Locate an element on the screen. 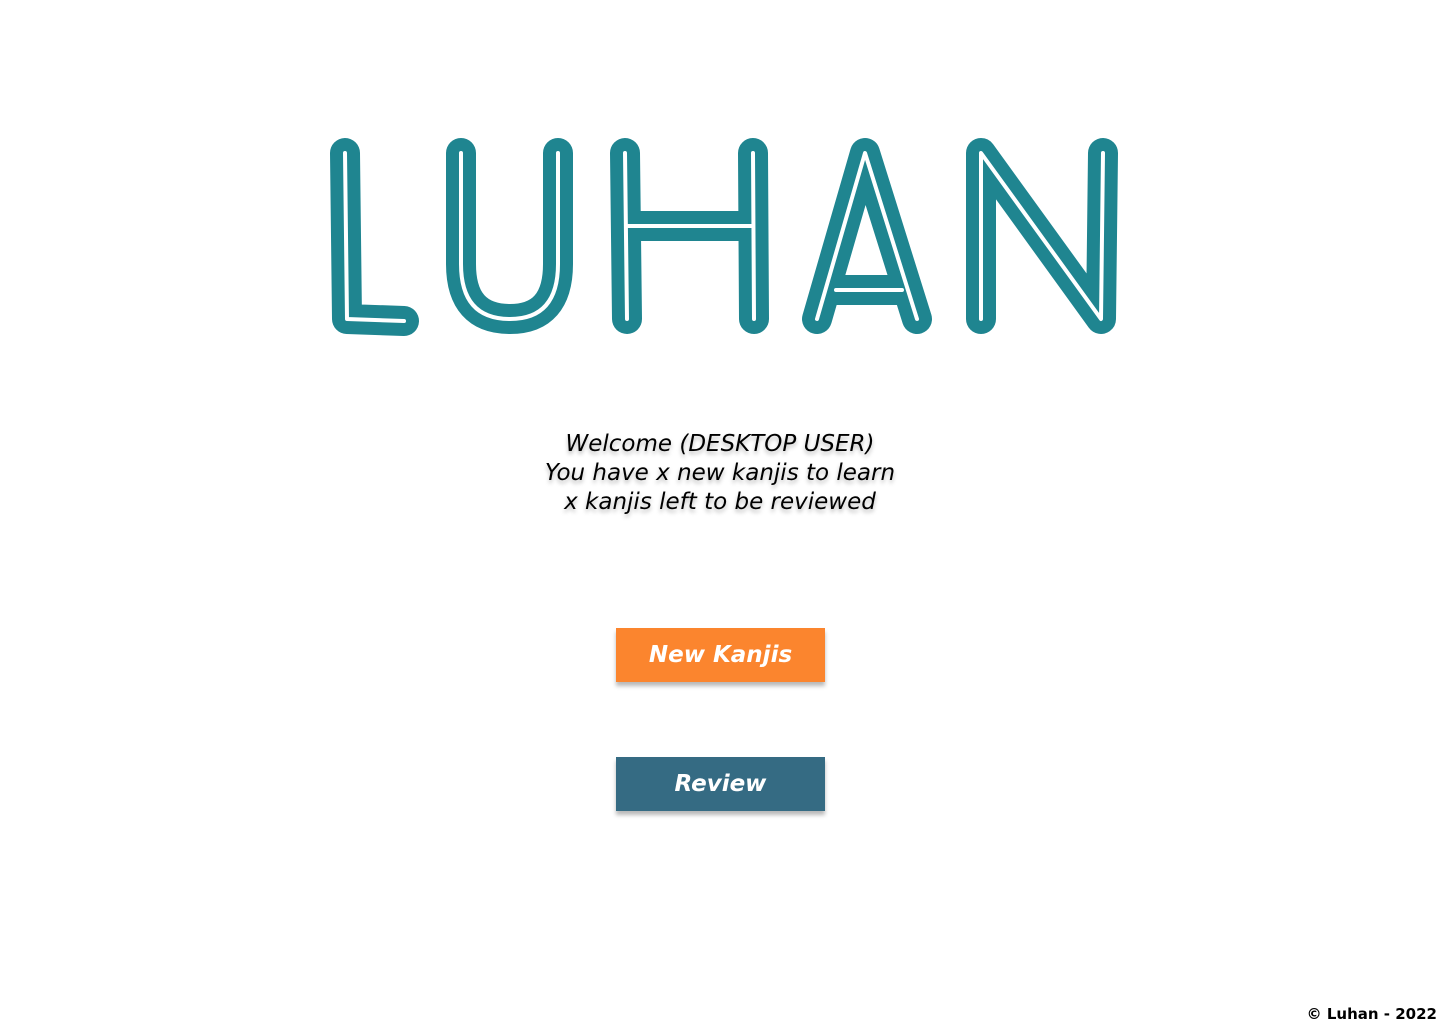  new-kanjis-button: New Kanjis is located at coordinates (720, 655).